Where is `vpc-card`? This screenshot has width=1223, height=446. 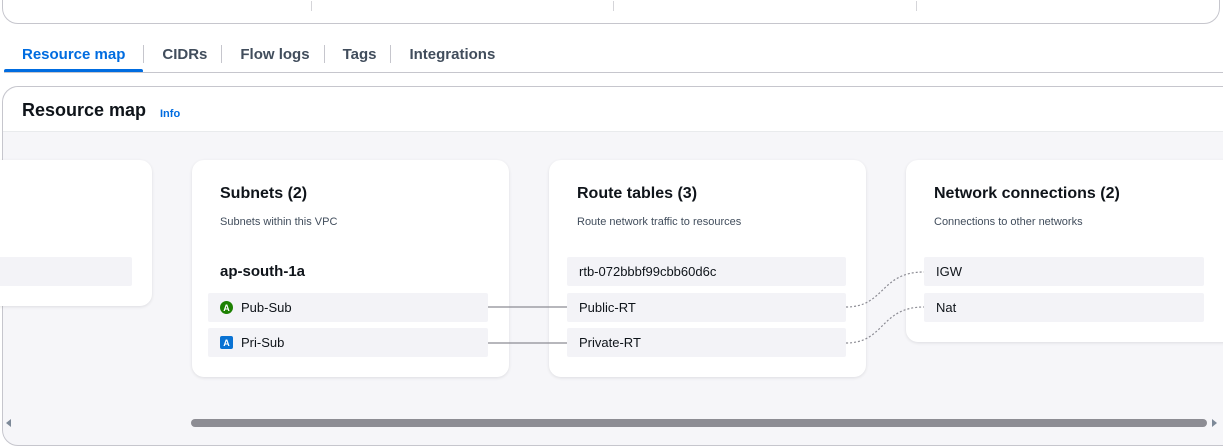
vpc-card is located at coordinates (76, 233).